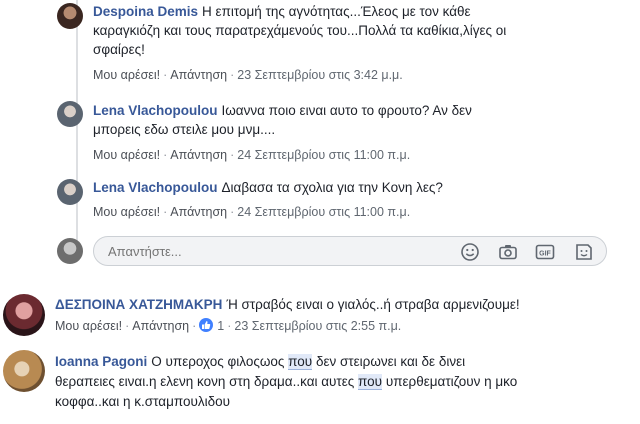  I want to click on current-user-avatar, so click(70, 251).